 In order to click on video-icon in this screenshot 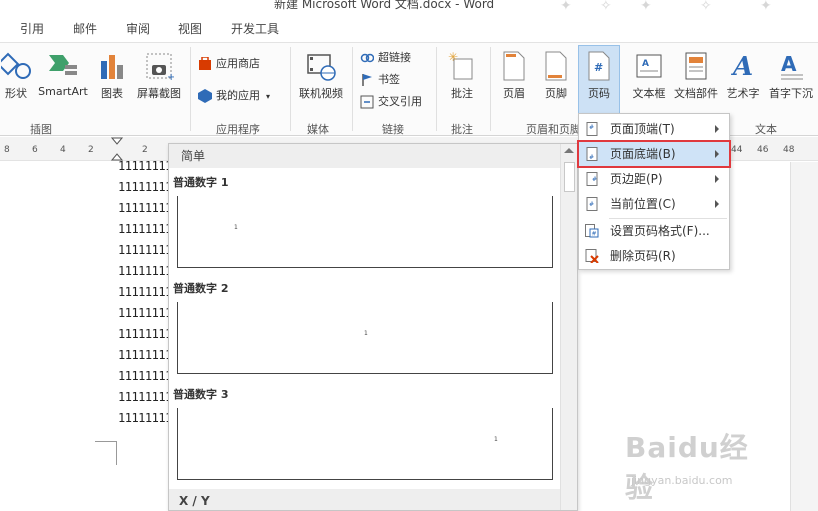, I will do `click(321, 67)`.